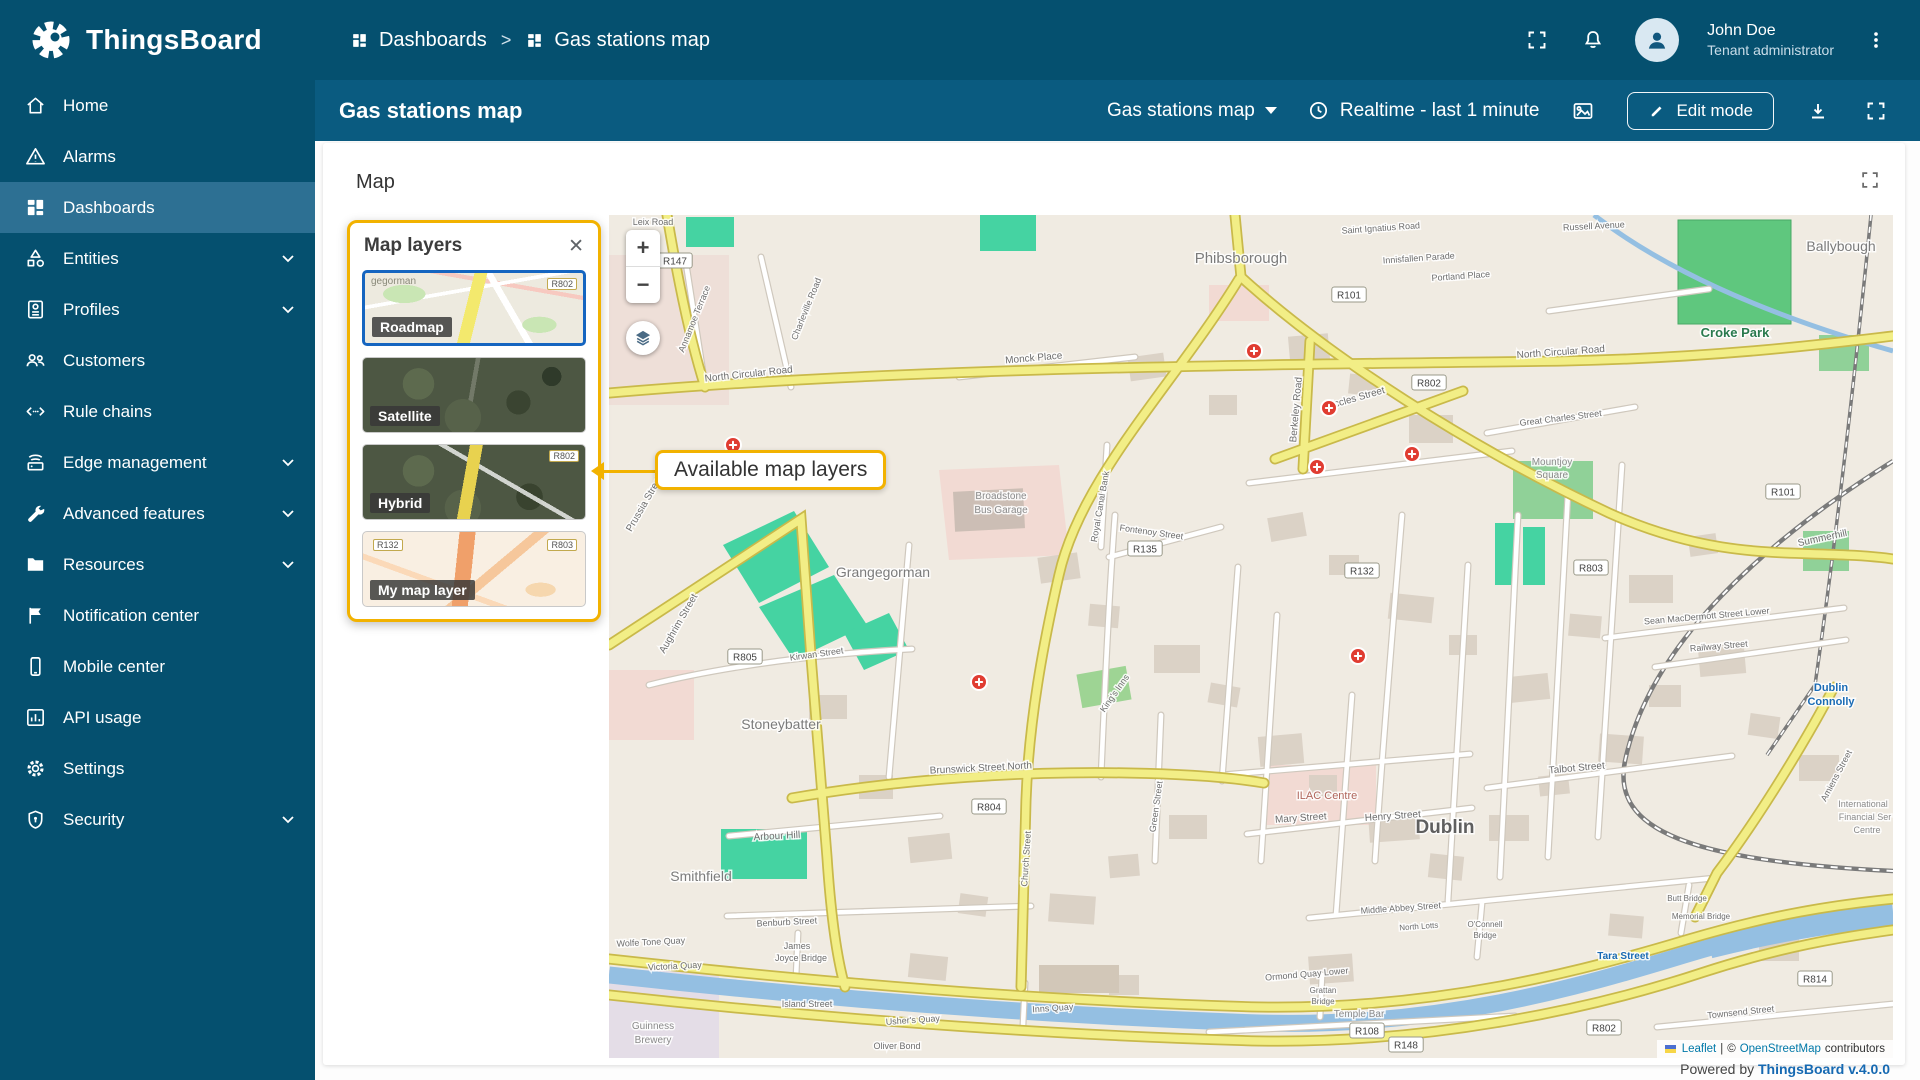 This screenshot has height=1080, width=1920. I want to click on image-export-button, so click(1583, 111).